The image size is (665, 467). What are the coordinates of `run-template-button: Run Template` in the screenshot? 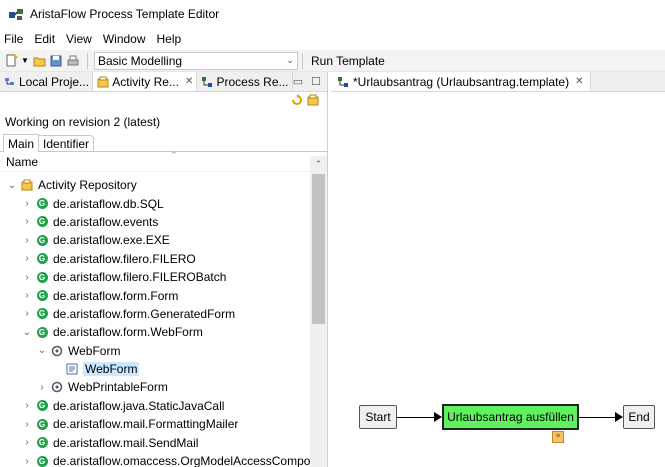 It's located at (348, 61).